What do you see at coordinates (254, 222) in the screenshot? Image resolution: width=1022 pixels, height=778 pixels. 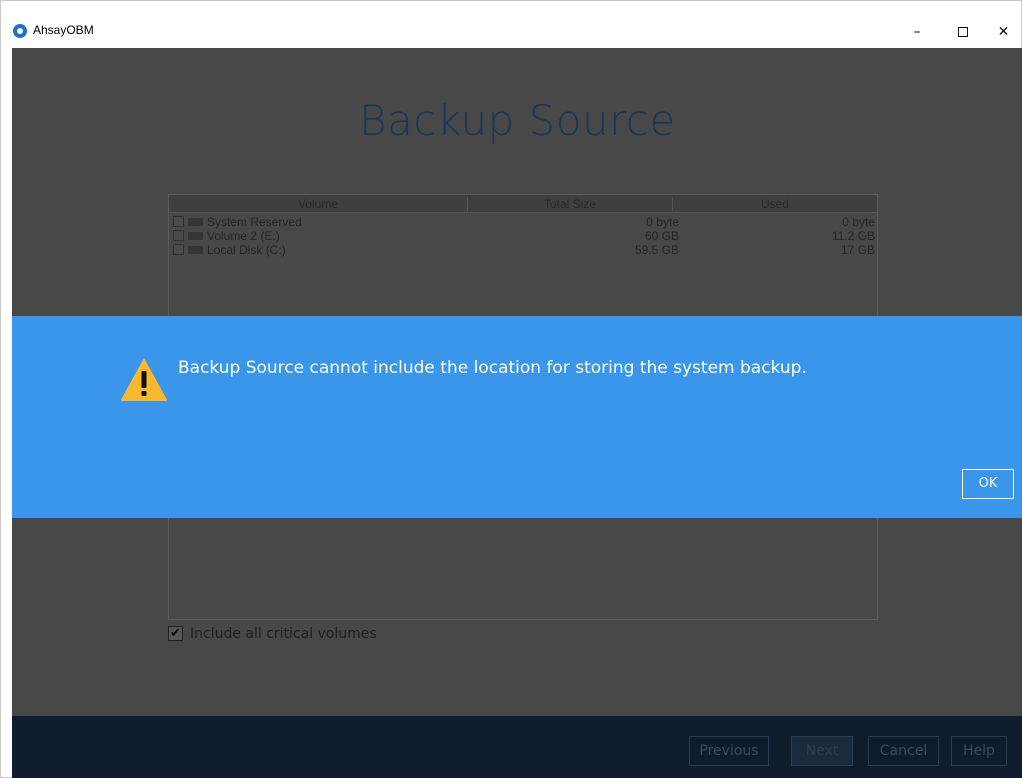 I see `volume-name: System Reserved` at bounding box center [254, 222].